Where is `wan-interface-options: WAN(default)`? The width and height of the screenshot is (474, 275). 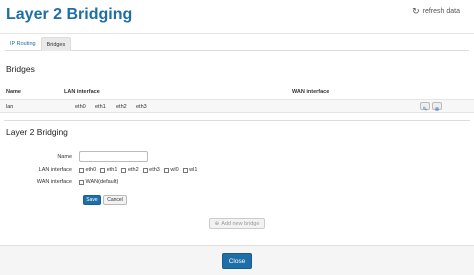
wan-interface-options: WAN(default) is located at coordinates (98, 182).